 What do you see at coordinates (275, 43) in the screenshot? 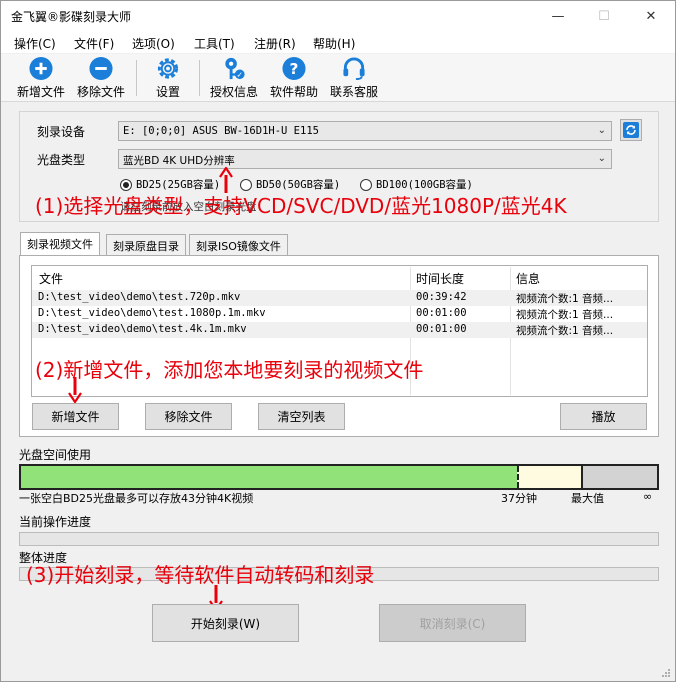
I see `menu-register: 注册(R)` at bounding box center [275, 43].